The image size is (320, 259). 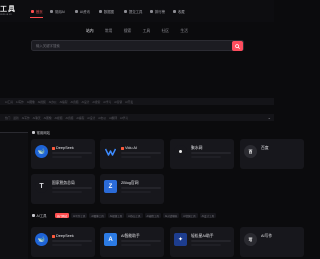 What do you see at coordinates (41, 186) in the screenshot?
I see `tax-logo-icon: T` at bounding box center [41, 186].